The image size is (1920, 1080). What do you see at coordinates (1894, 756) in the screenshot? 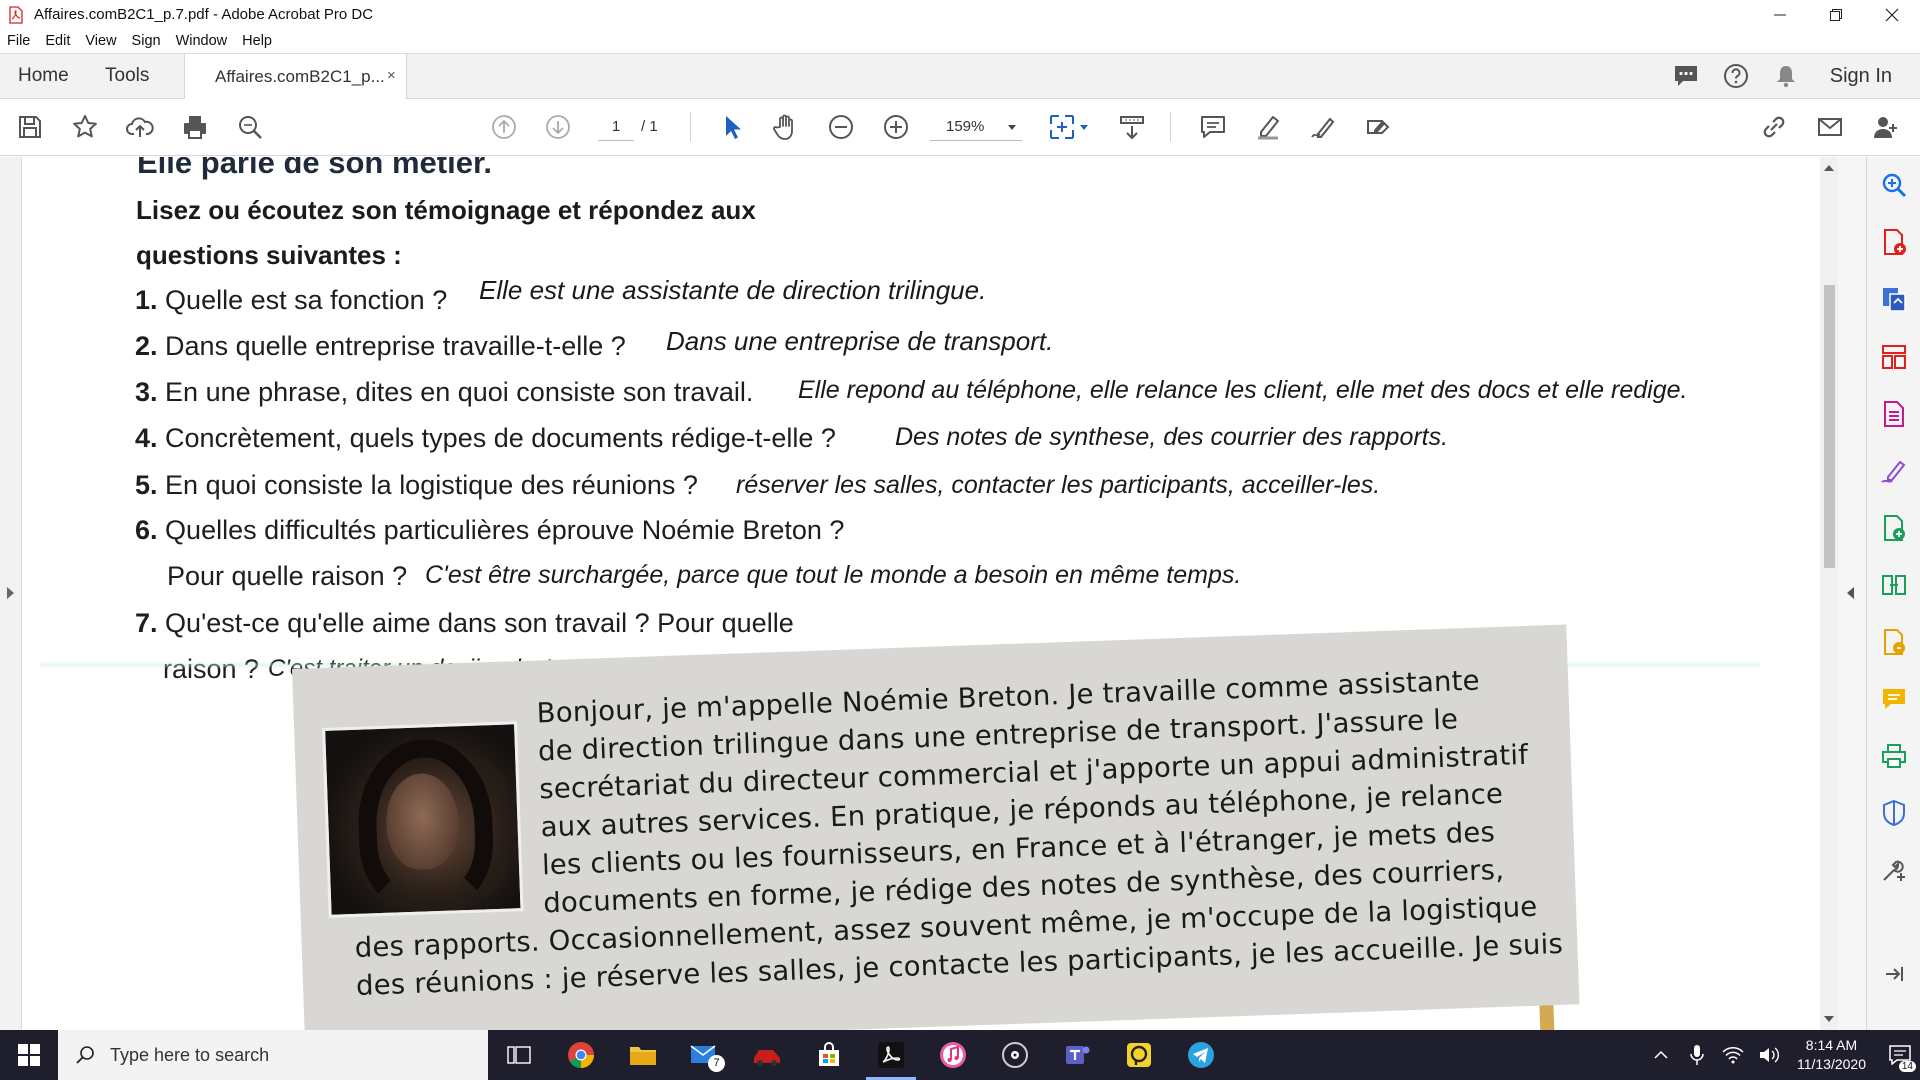
I see `print-production-icon` at bounding box center [1894, 756].